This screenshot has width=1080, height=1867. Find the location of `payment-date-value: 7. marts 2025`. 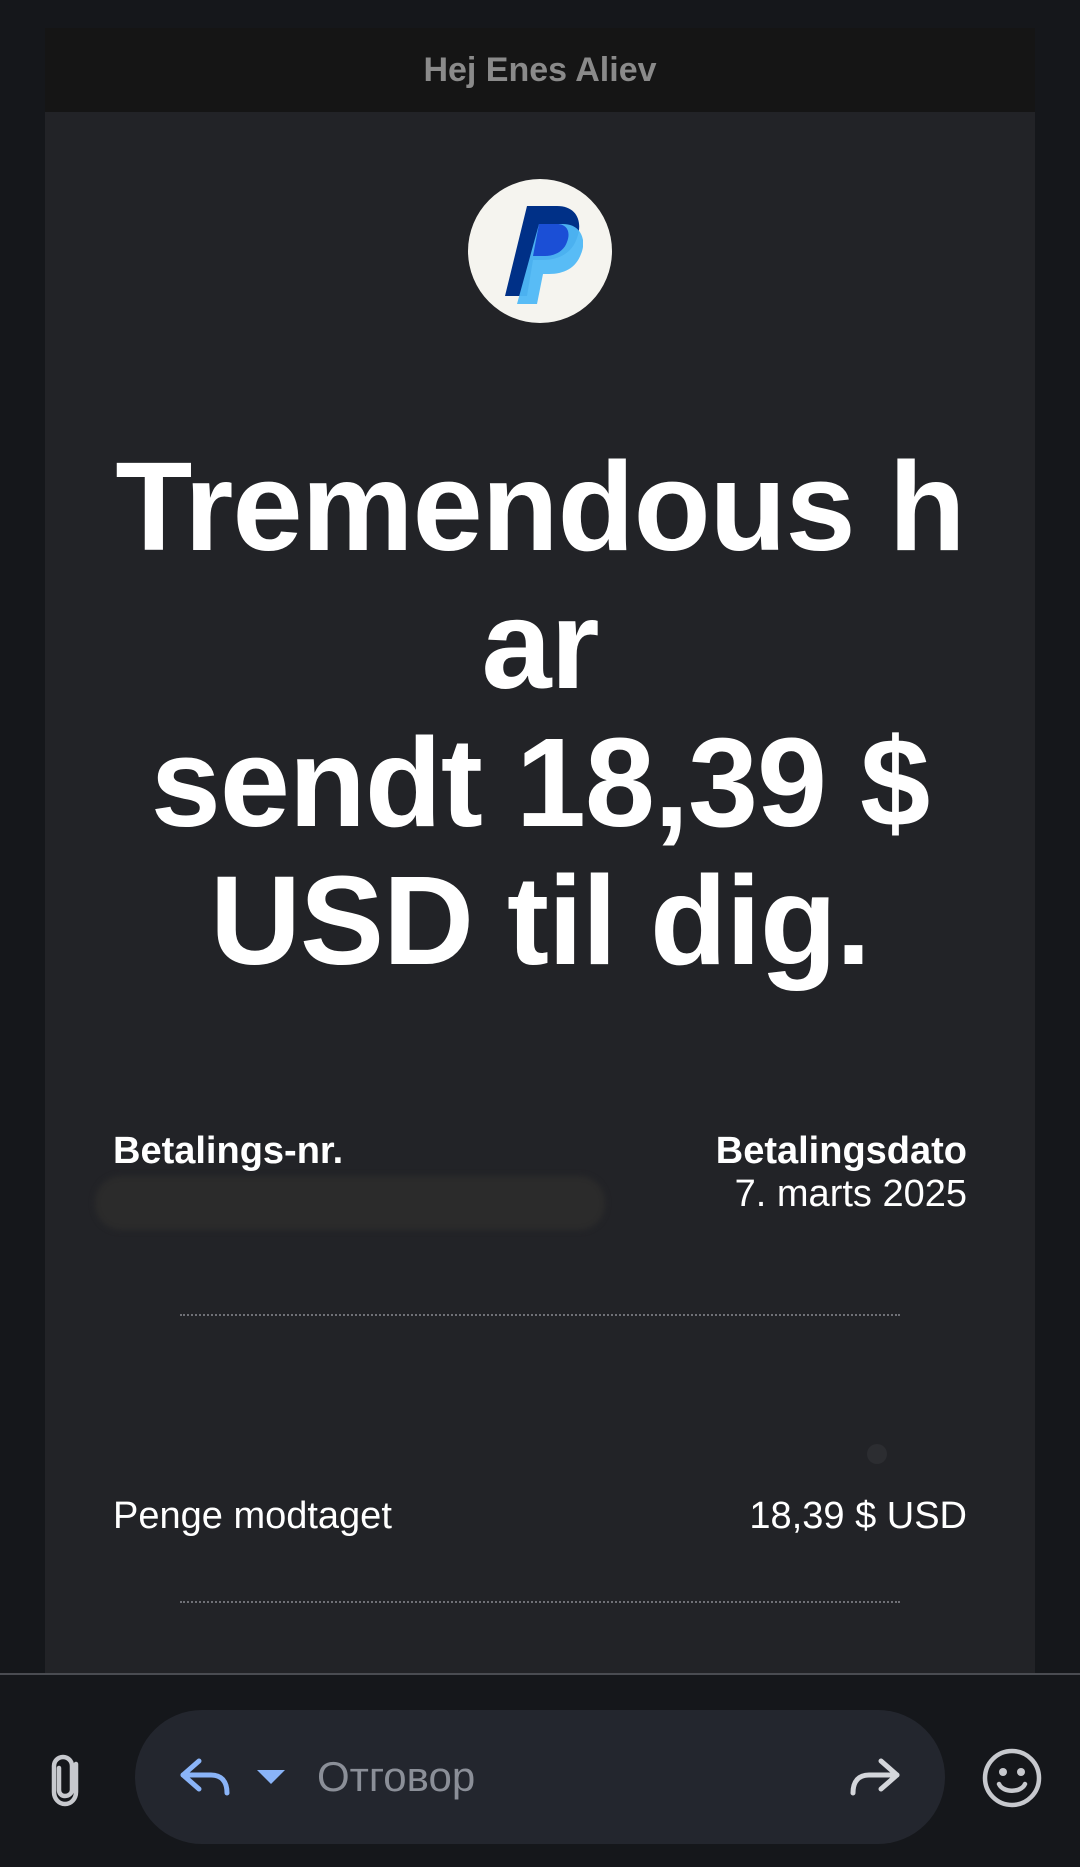

payment-date-value: 7. marts 2025 is located at coordinates (850, 1194).